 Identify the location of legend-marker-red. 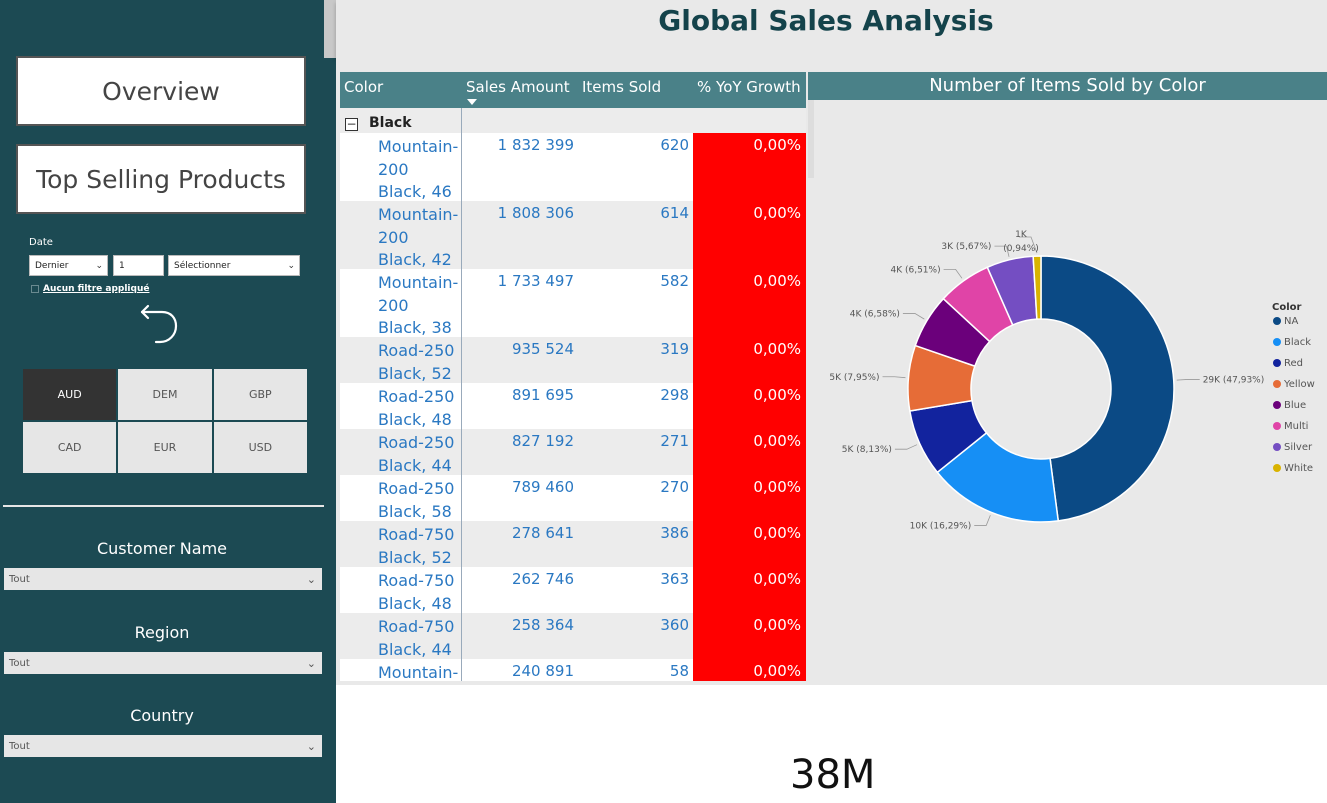
(1277, 363).